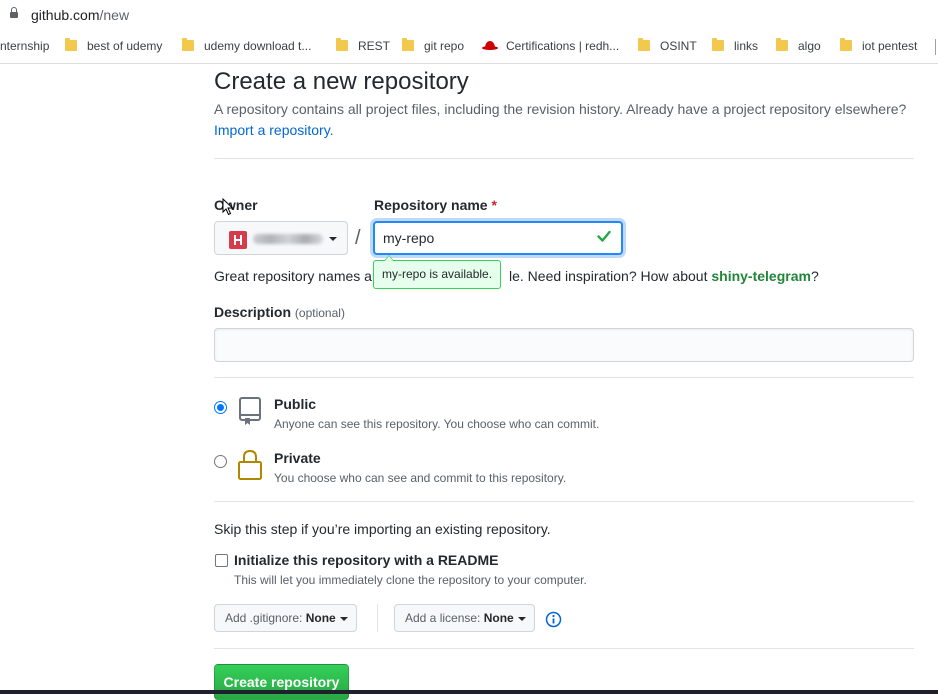  Describe the element at coordinates (250, 411) in the screenshot. I see `repo-book-icon` at that location.